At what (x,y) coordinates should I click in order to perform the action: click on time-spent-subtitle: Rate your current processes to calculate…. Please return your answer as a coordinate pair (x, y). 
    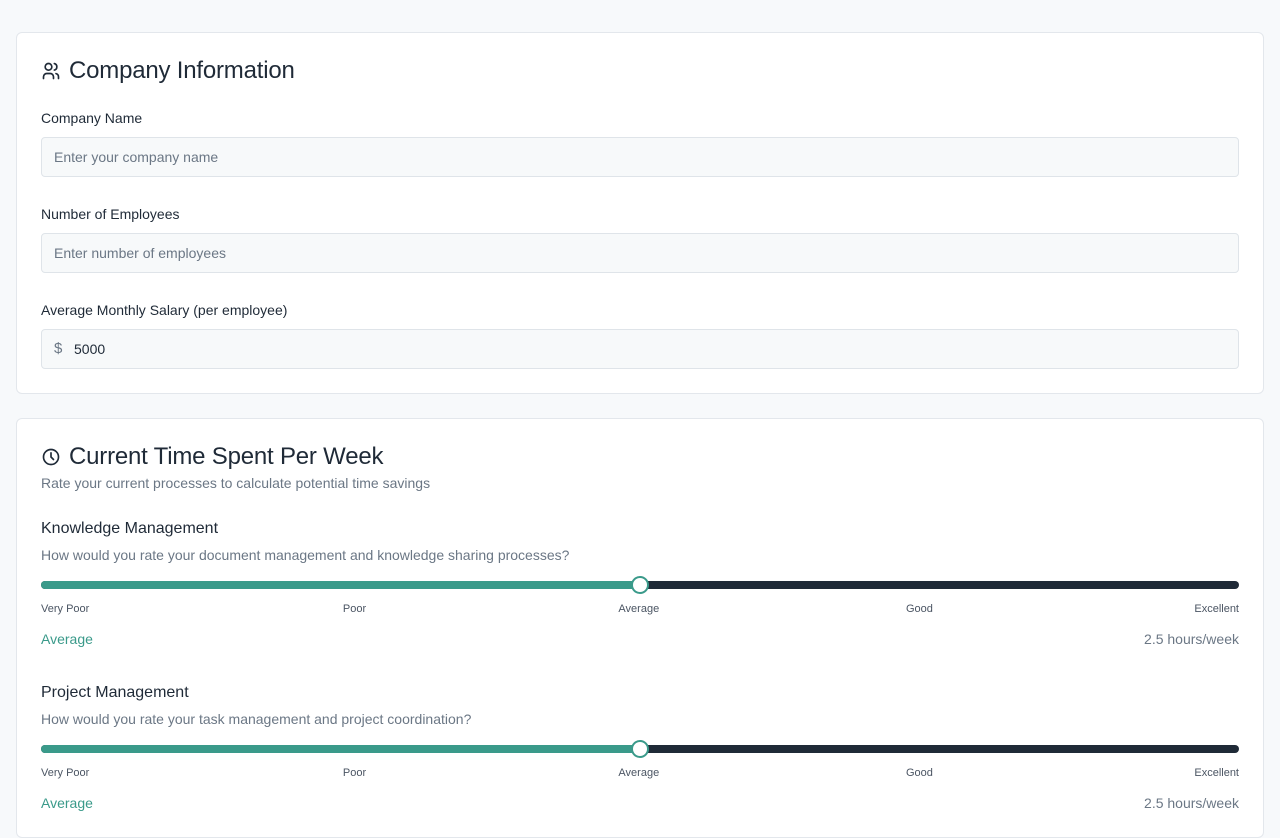
    Looking at the image, I should click on (236, 483).